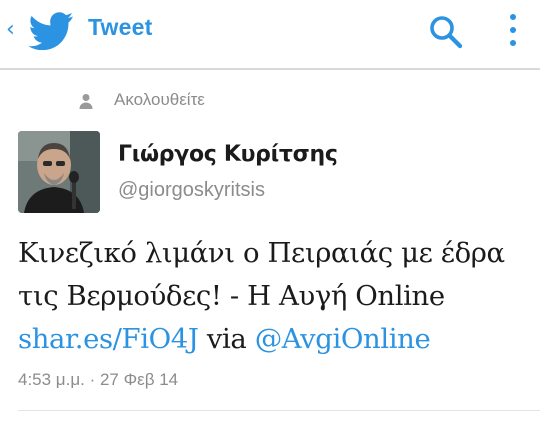 Image resolution: width=540 pixels, height=432 pixels. Describe the element at coordinates (14, 30) in the screenshot. I see `chevron-left-icon: ‹` at that location.